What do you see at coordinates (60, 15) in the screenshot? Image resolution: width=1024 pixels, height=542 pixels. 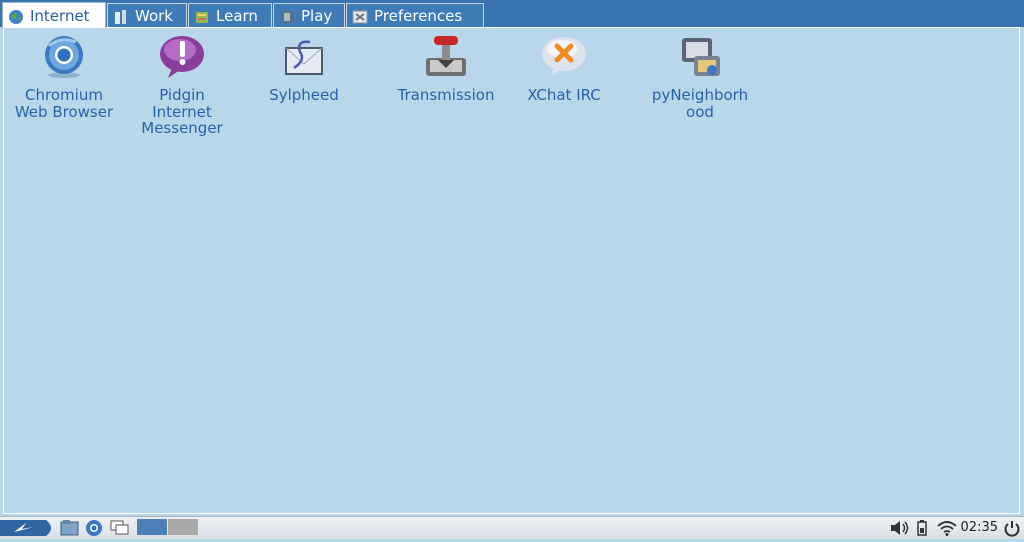 I see `tab-label: Internet` at bounding box center [60, 15].